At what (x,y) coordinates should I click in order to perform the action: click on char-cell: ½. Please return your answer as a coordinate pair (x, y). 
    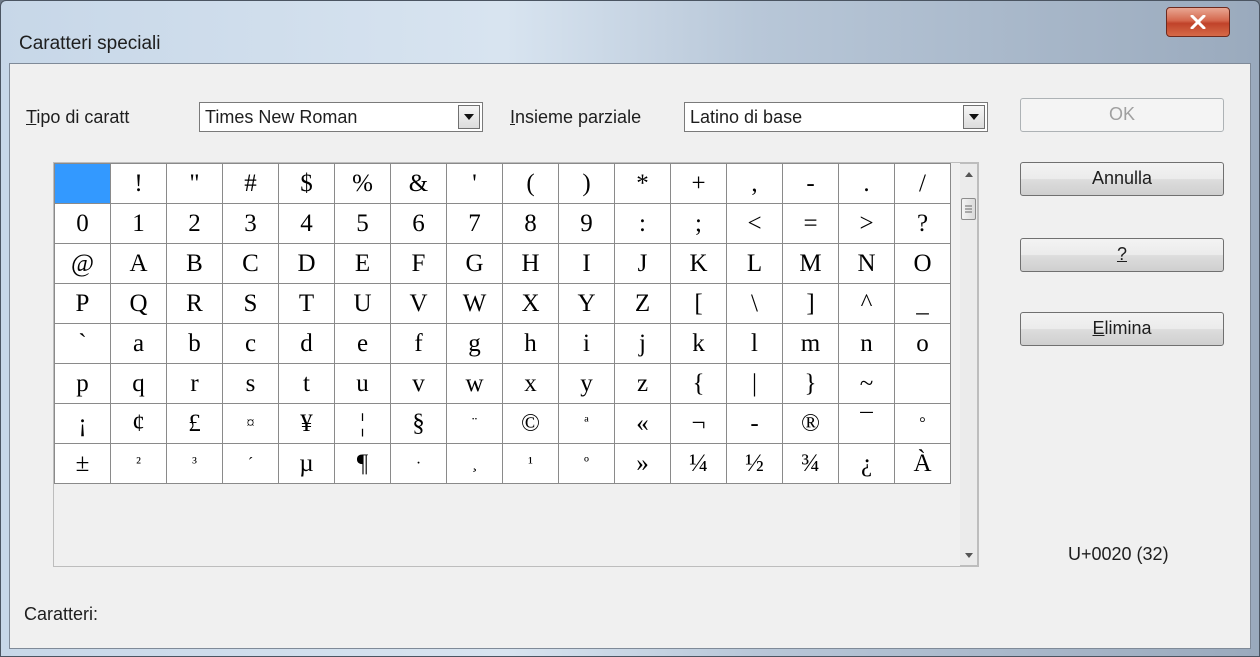
    Looking at the image, I should click on (754, 463).